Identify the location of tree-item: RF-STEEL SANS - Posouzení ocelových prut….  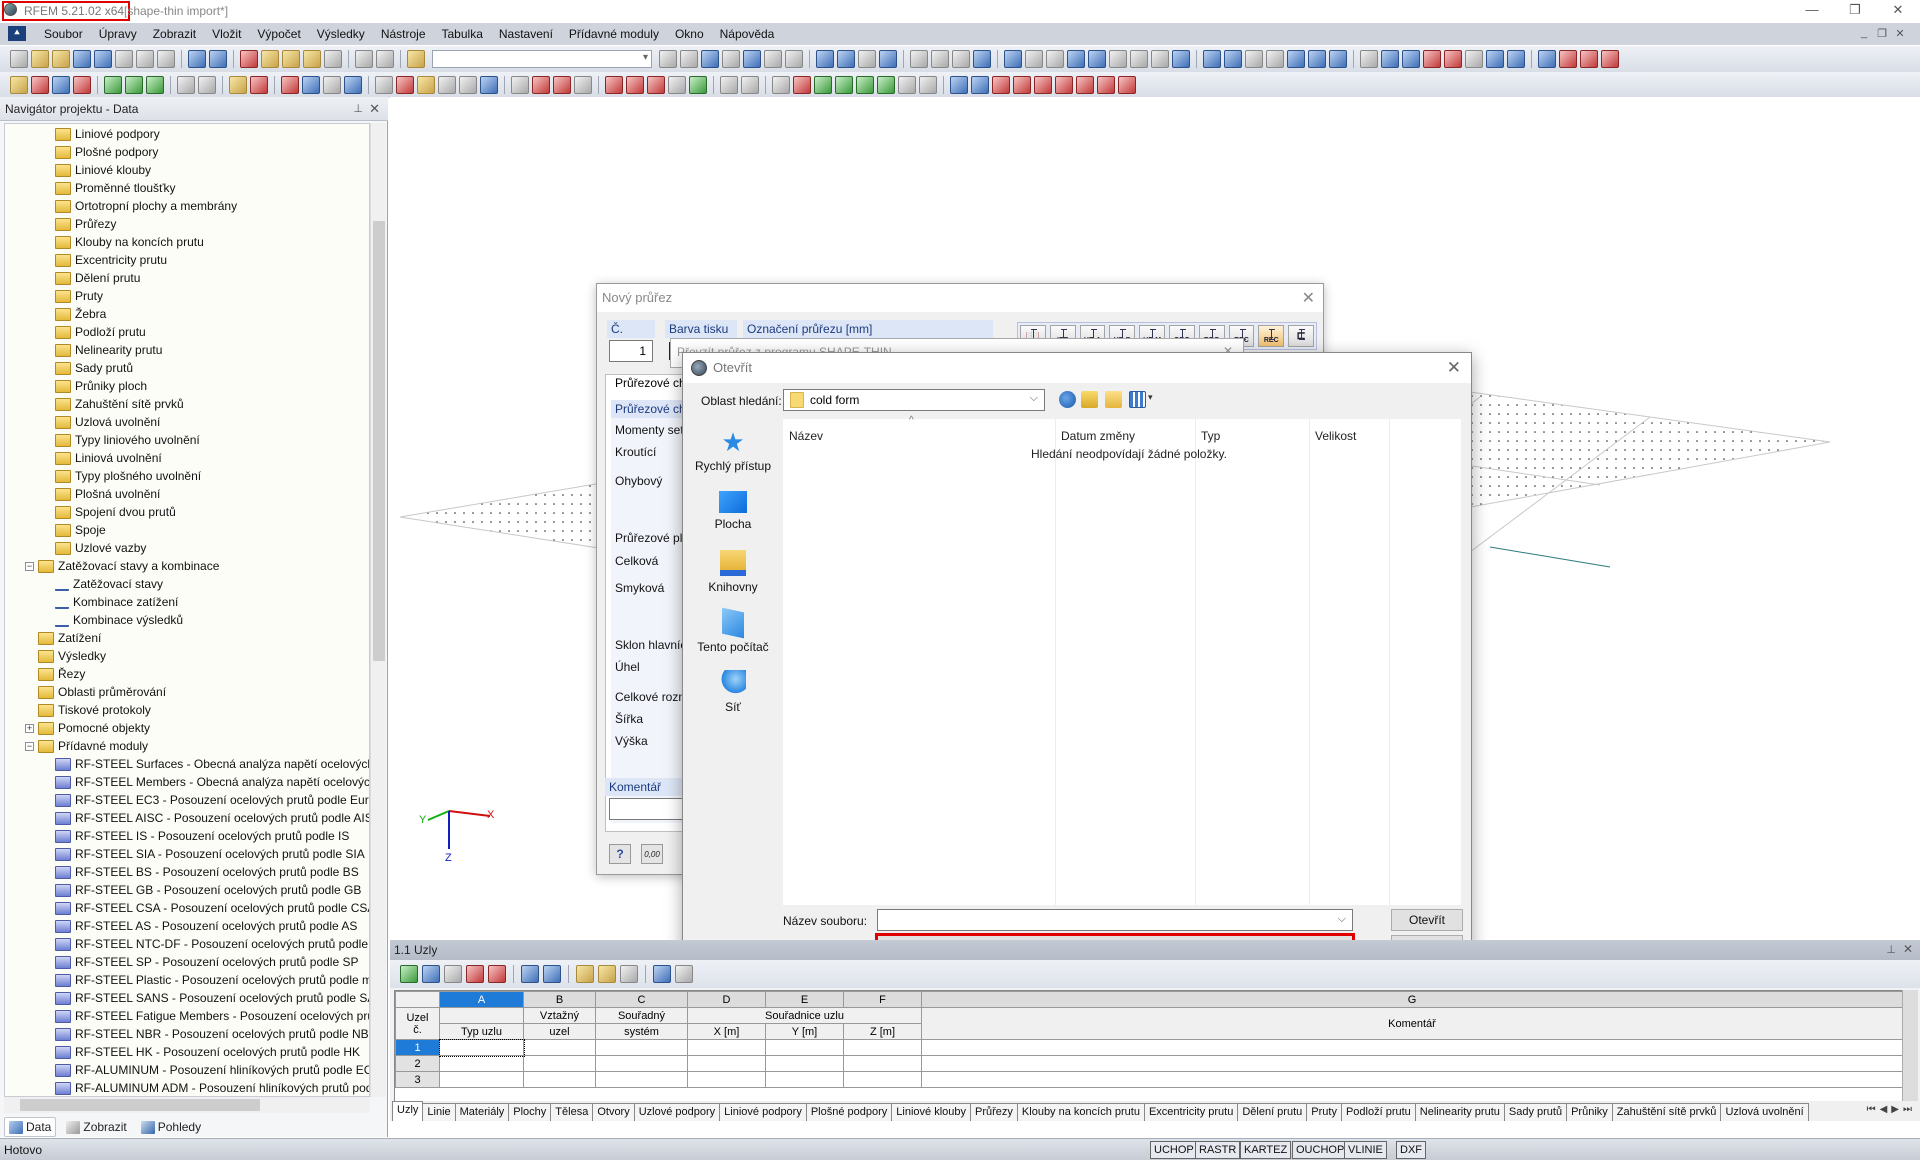
(212, 998).